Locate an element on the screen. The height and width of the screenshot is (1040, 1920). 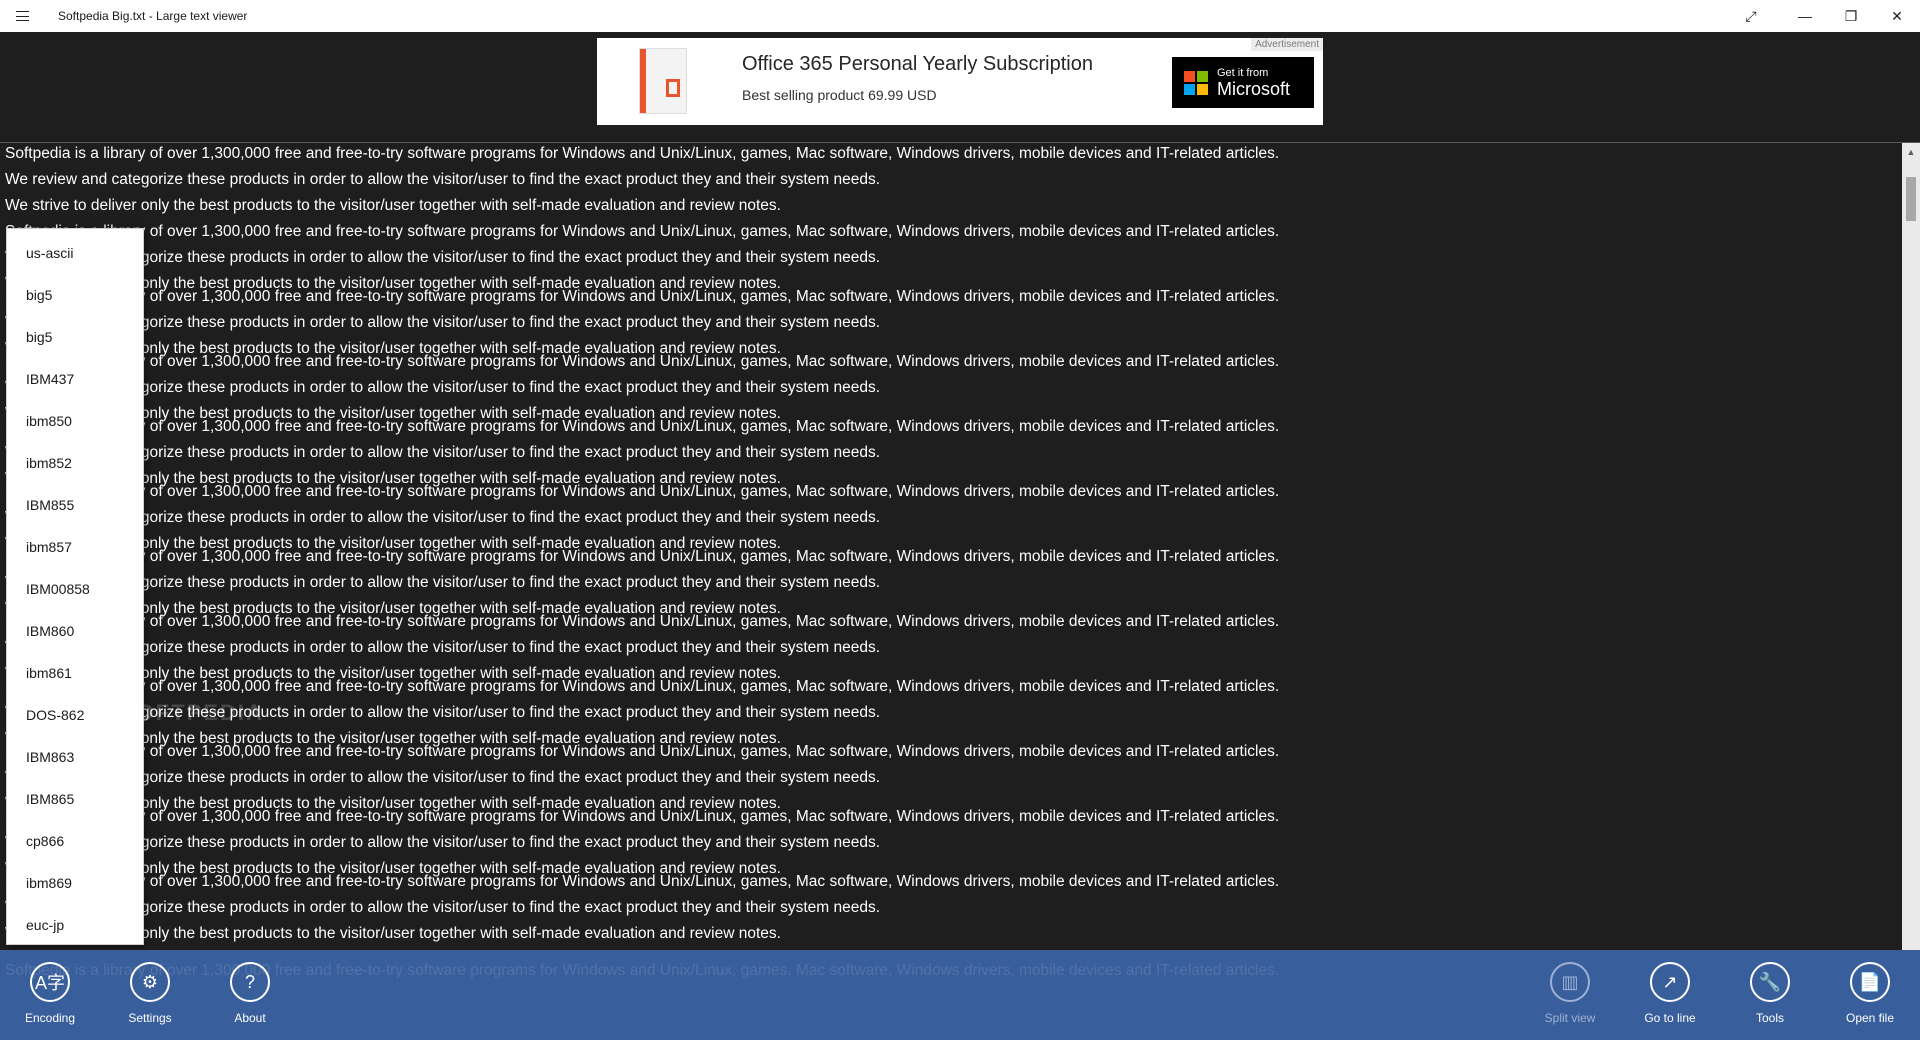
vertical-scrollbar: ▲ is located at coordinates (1911, 546).